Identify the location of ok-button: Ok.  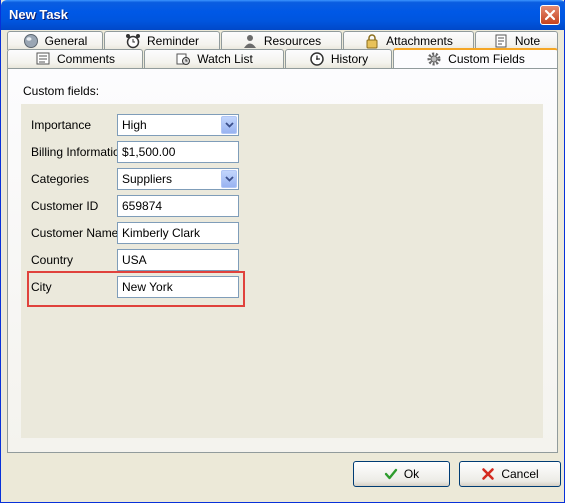
(401, 474).